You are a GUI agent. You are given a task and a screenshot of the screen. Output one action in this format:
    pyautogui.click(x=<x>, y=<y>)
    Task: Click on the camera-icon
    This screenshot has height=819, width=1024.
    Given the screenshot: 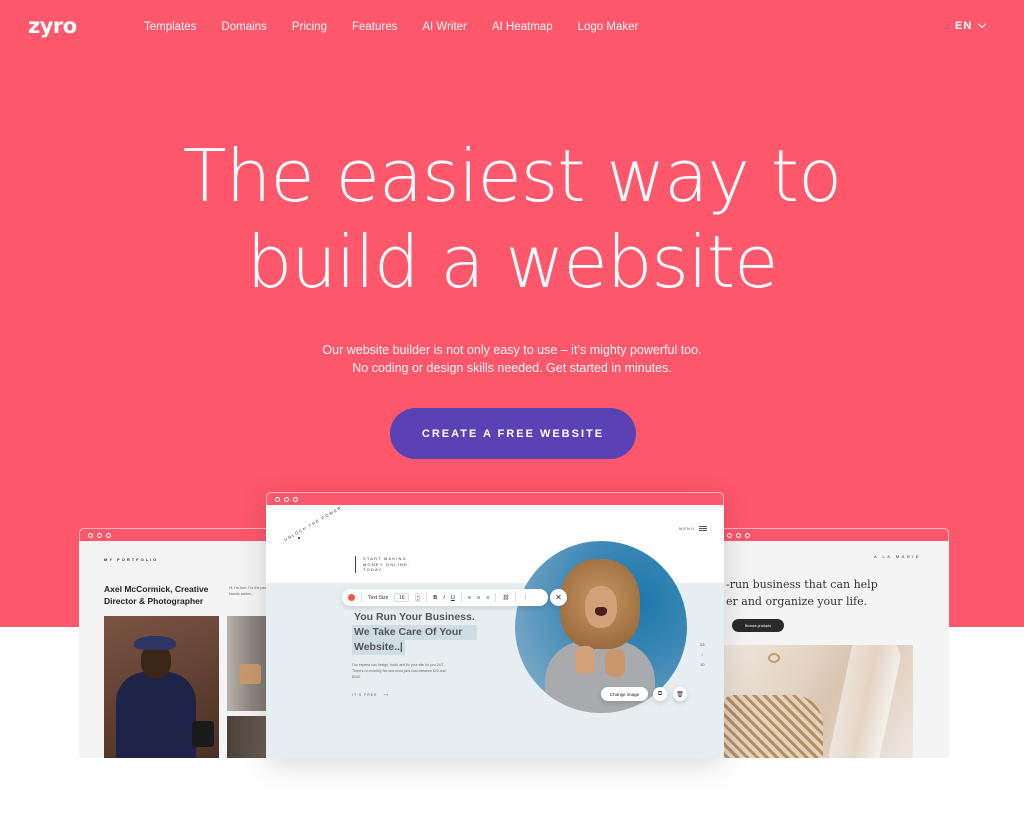 What is the action you would take?
    pyautogui.click(x=203, y=734)
    